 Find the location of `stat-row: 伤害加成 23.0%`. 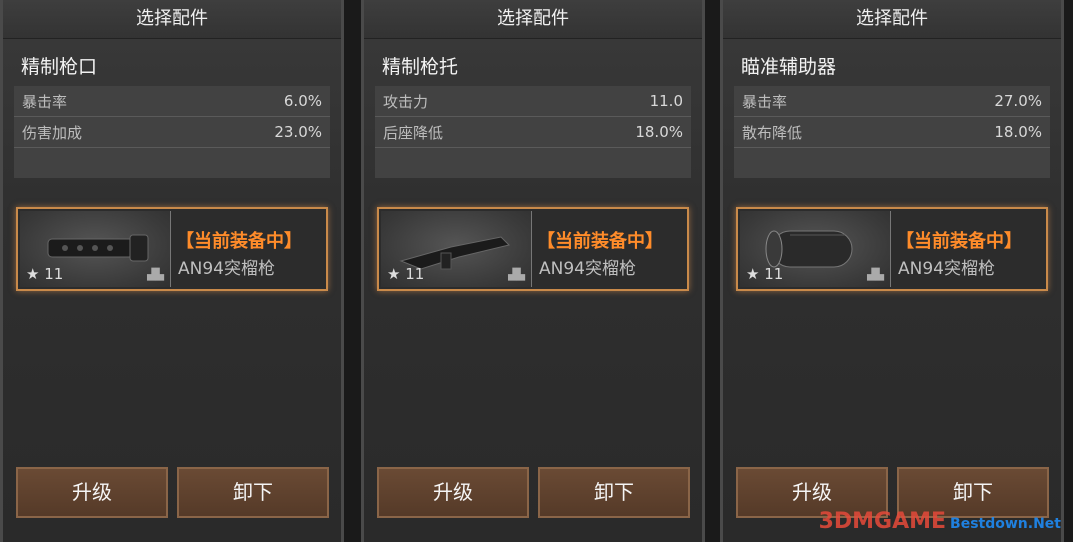

stat-row: 伤害加成 23.0% is located at coordinates (172, 132).